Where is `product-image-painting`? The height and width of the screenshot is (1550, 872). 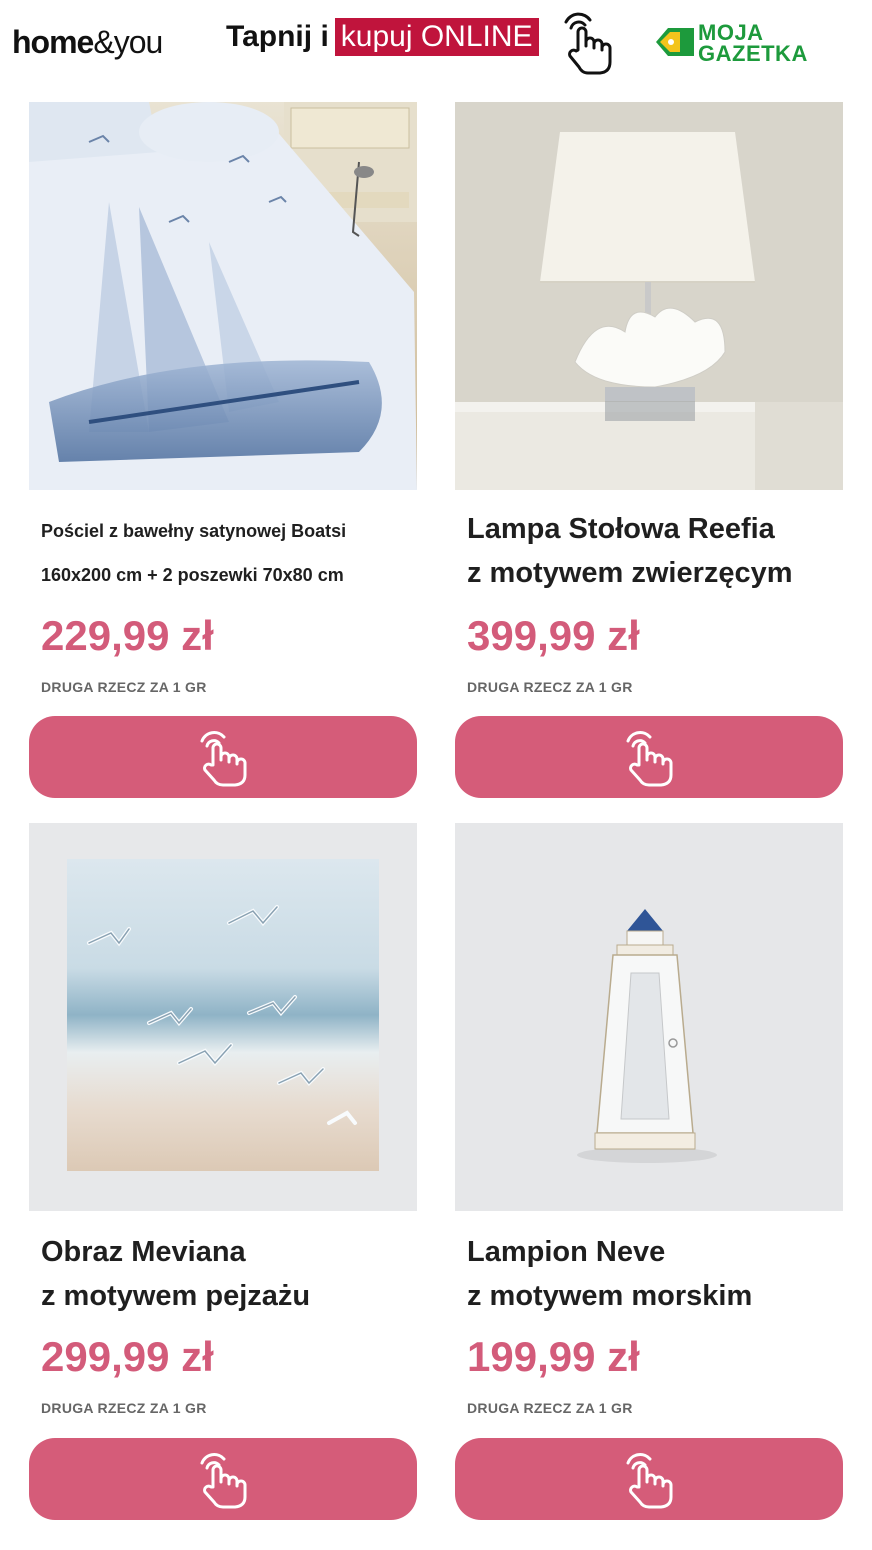 product-image-painting is located at coordinates (223, 1017).